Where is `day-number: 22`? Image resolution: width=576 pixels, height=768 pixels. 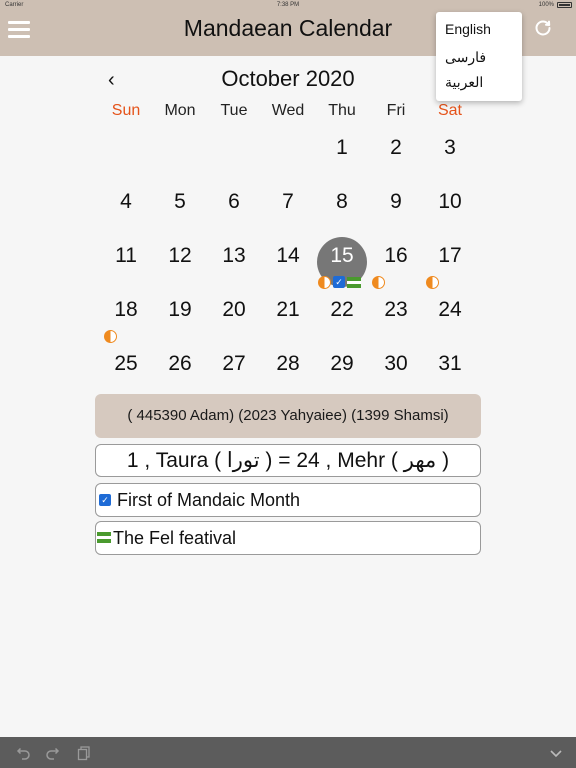
day-number: 22 is located at coordinates (342, 309).